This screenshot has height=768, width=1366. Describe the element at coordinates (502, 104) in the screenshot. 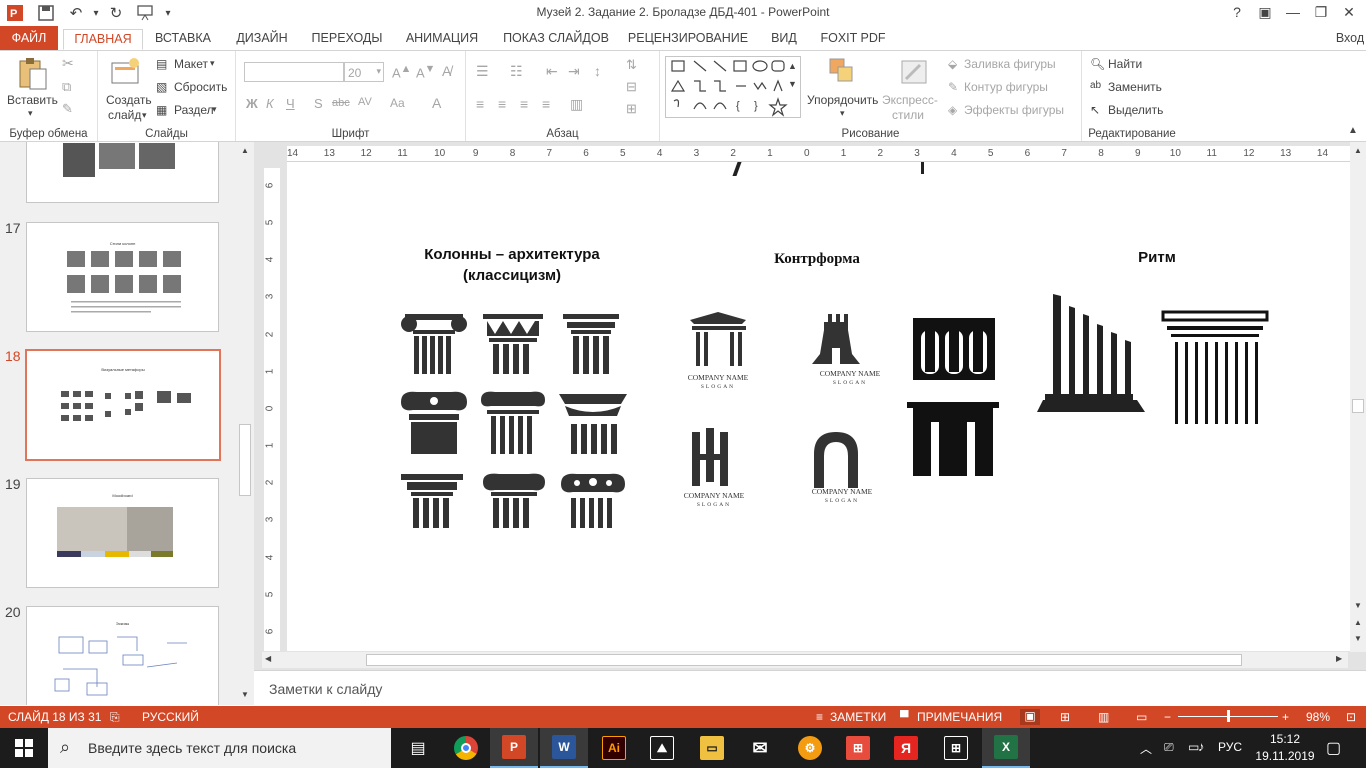

I see `align-center-icon: ≡` at that location.